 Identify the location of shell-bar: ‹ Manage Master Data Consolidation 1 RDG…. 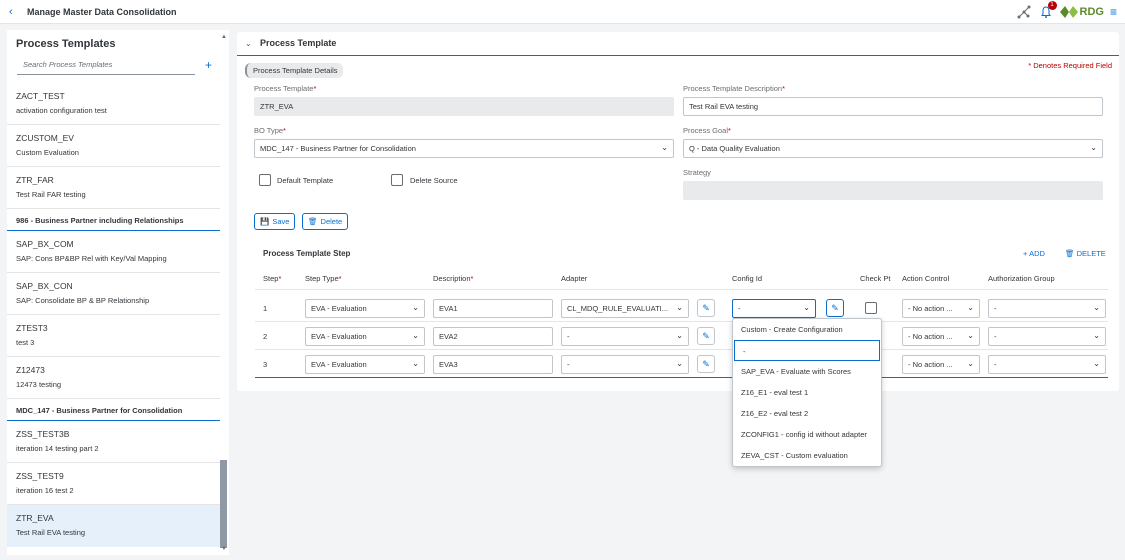
(562, 12).